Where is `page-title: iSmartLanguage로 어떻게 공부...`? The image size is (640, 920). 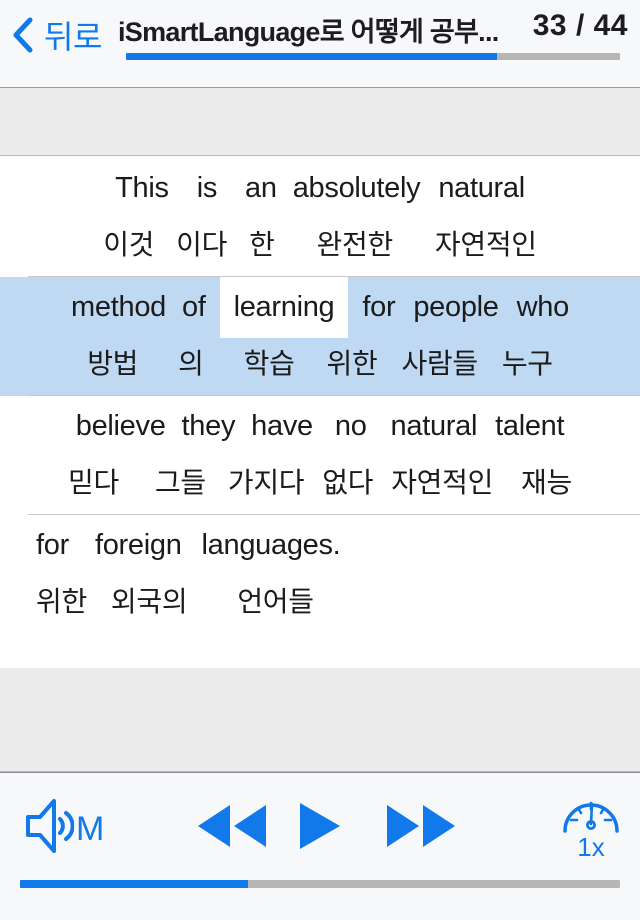
page-title: iSmartLanguage로 어떻게 공부... is located at coordinates (308, 32).